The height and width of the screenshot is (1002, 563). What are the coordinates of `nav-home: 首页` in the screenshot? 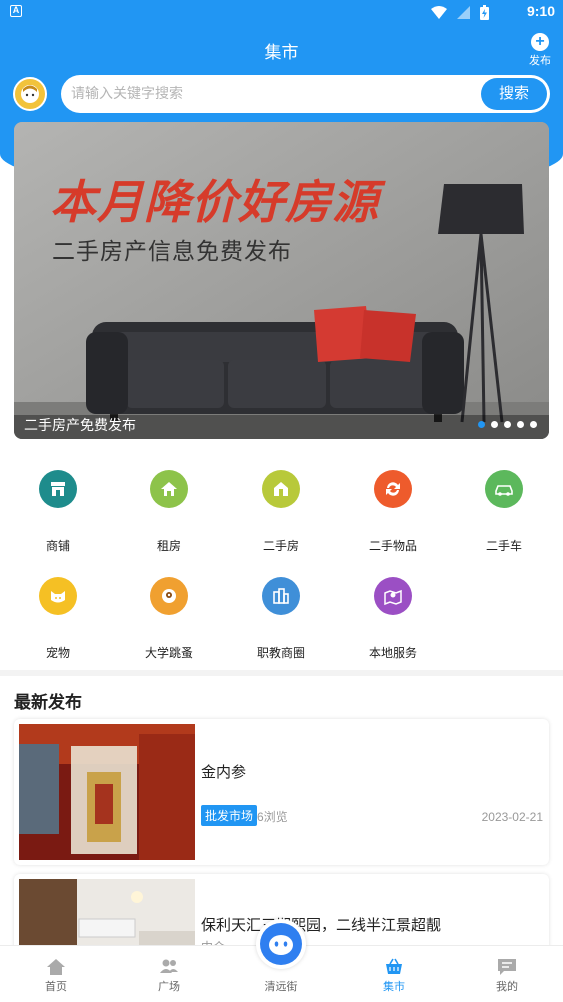 It's located at (56, 976).